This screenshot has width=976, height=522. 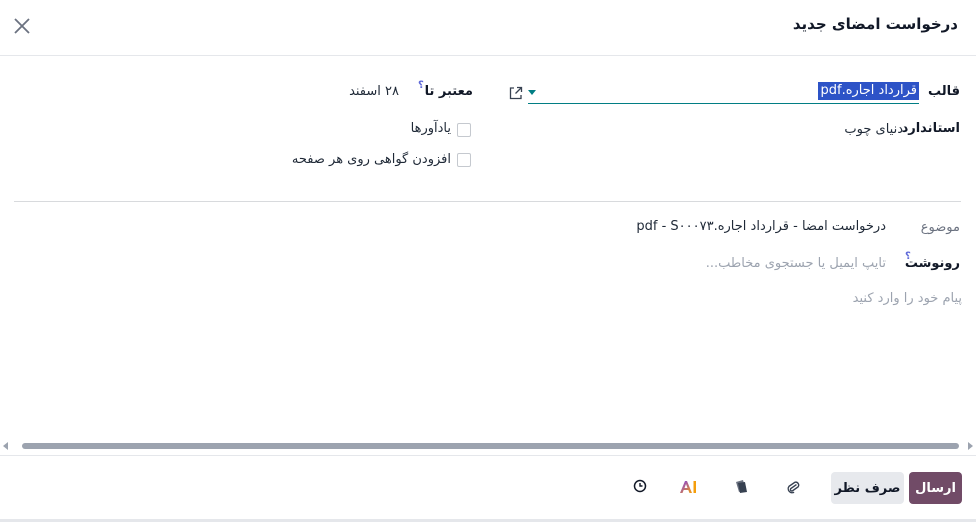 What do you see at coordinates (793, 487) in the screenshot?
I see `paperclip-icon` at bounding box center [793, 487].